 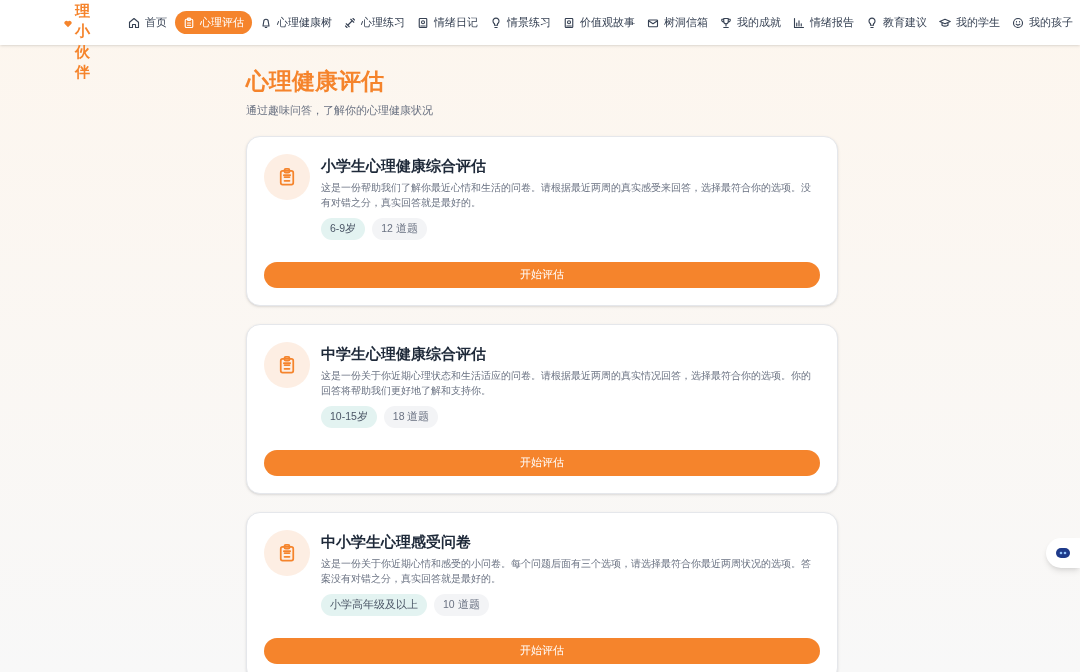 What do you see at coordinates (266, 22) in the screenshot?
I see `bell-icon` at bounding box center [266, 22].